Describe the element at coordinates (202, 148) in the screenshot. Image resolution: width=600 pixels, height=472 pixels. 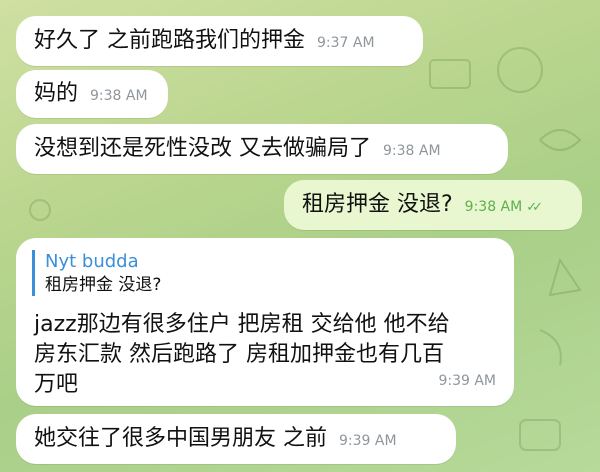
I see `message-text: 没想到还是死性没改 又去做骗局了` at that location.